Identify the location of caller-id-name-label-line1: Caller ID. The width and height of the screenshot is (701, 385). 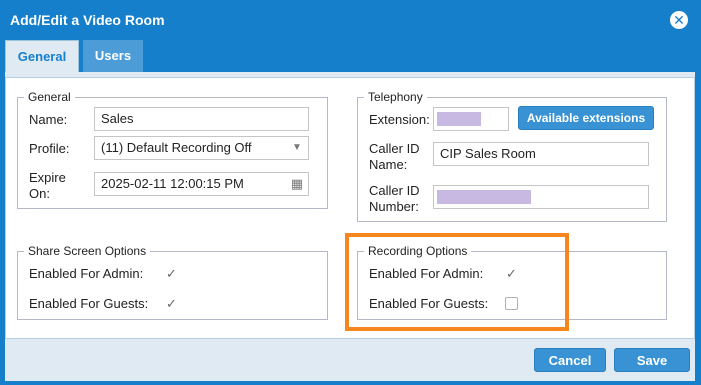
(394, 148).